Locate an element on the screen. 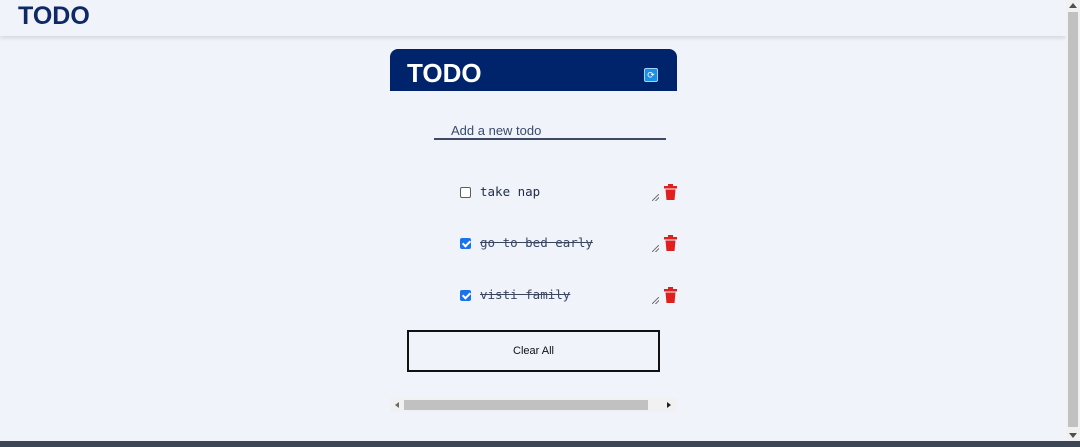  vertical-scrollbar is located at coordinates (1073, 220).